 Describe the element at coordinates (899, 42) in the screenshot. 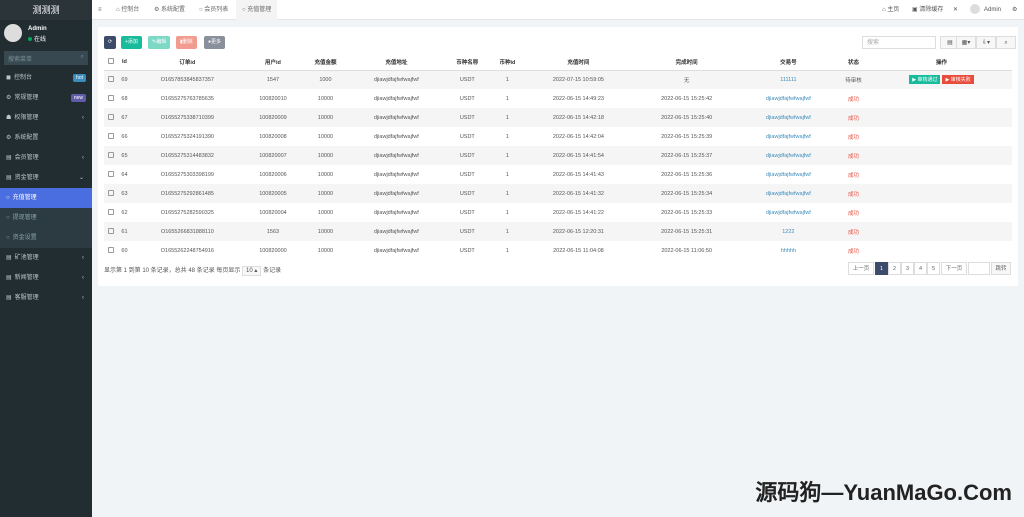

I see `search-input: 搜索` at that location.